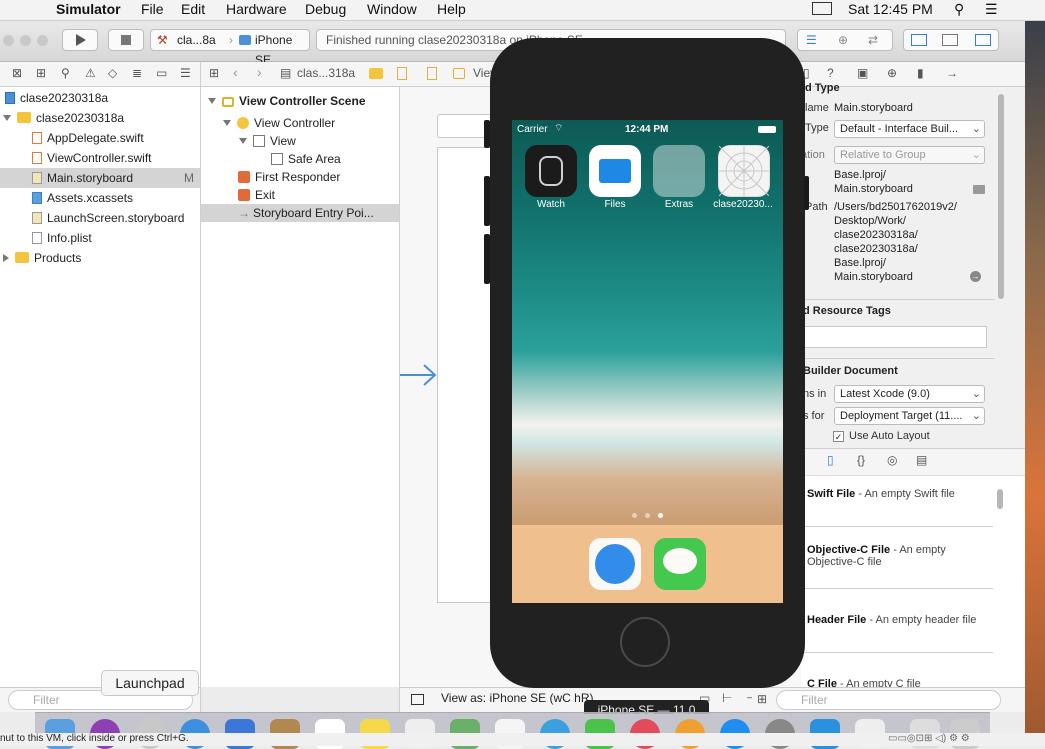 This screenshot has height=749, width=1045. What do you see at coordinates (287, 101) in the screenshot?
I see `outline-item: View Controller Scene` at bounding box center [287, 101].